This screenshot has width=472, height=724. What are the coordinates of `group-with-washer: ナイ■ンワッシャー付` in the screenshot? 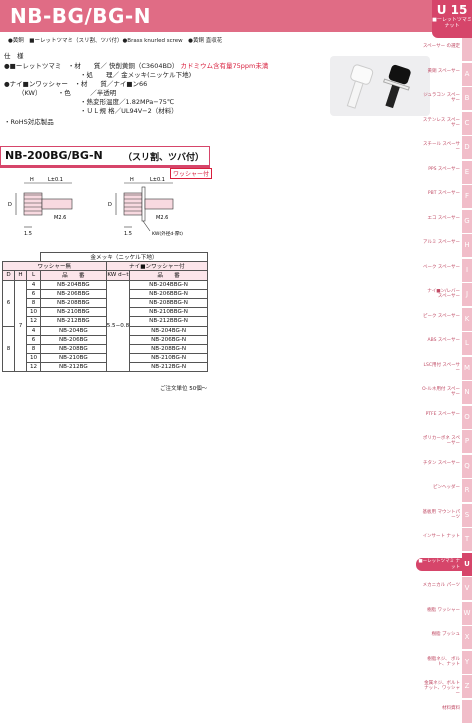 It's located at (156, 266).